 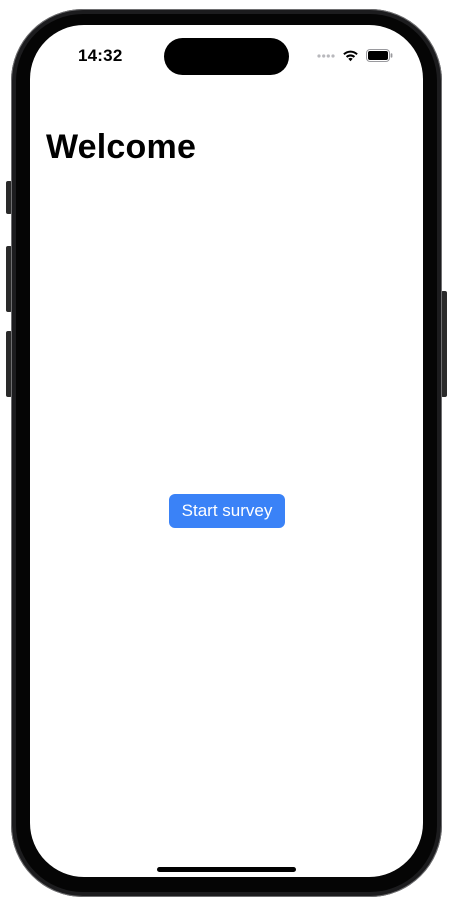 What do you see at coordinates (350, 56) in the screenshot?
I see `wifi-icon` at bounding box center [350, 56].